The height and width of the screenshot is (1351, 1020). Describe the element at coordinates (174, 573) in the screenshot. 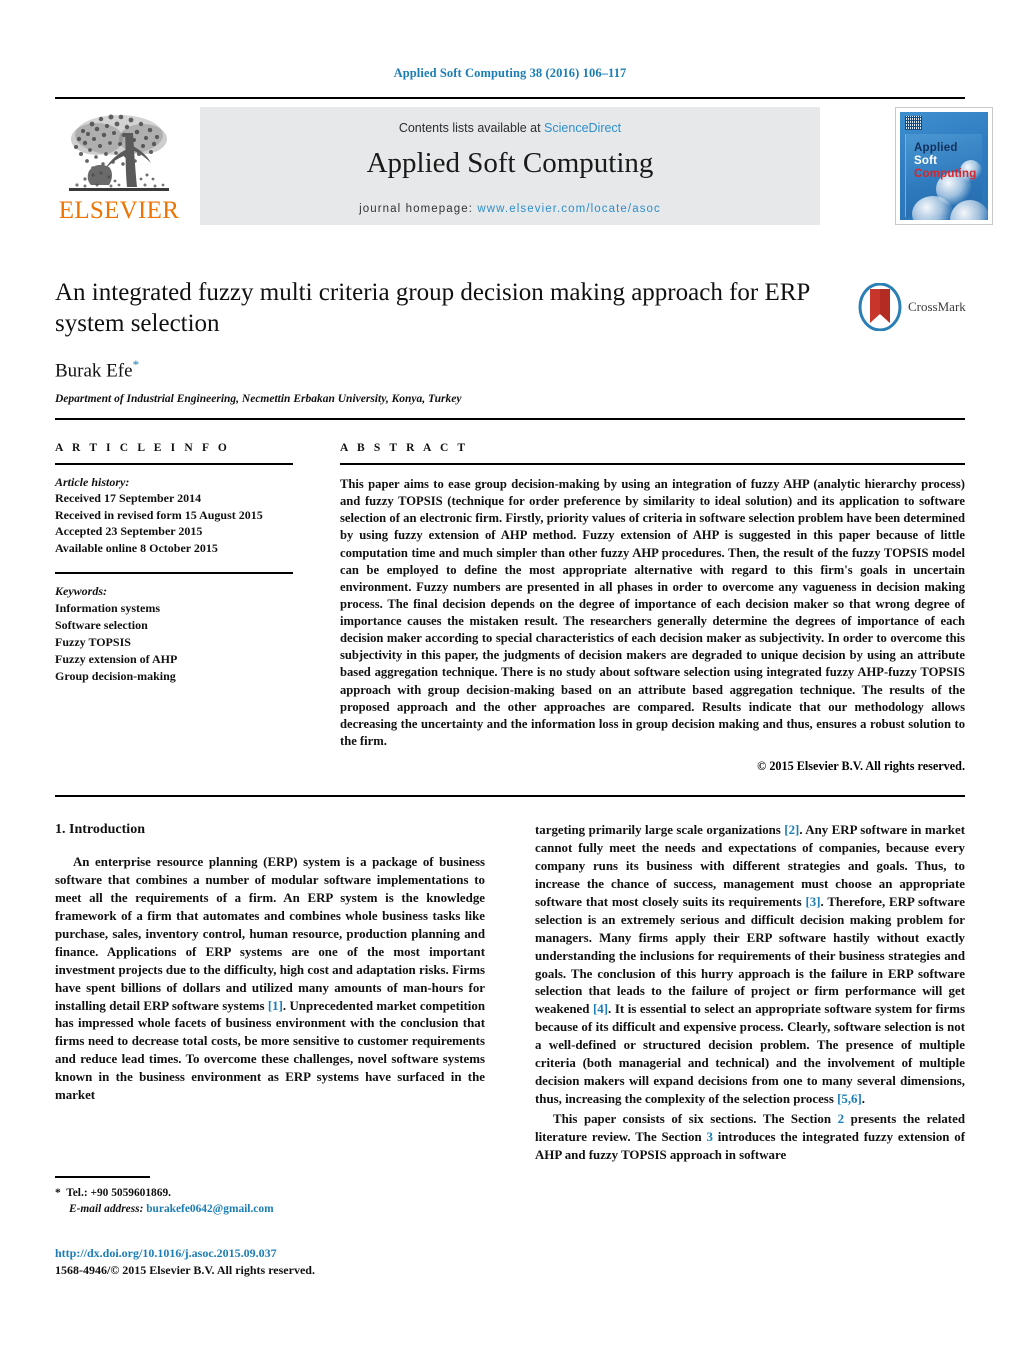

I see `keywords-rule` at that location.